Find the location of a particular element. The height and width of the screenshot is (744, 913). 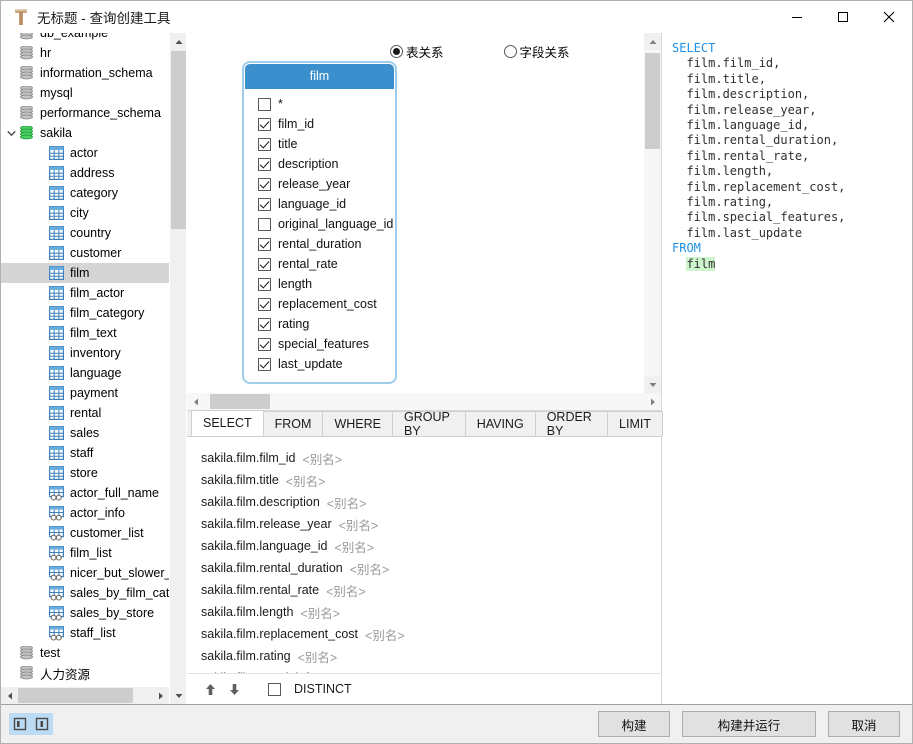

canvas-hscroll-track is located at coordinates (424, 401).